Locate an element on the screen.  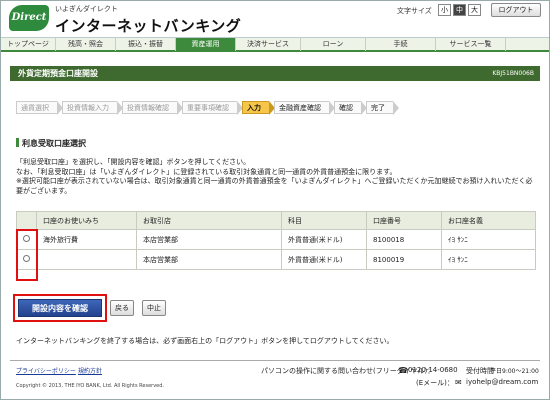
button-highlight-box is located at coordinates (60, 308).